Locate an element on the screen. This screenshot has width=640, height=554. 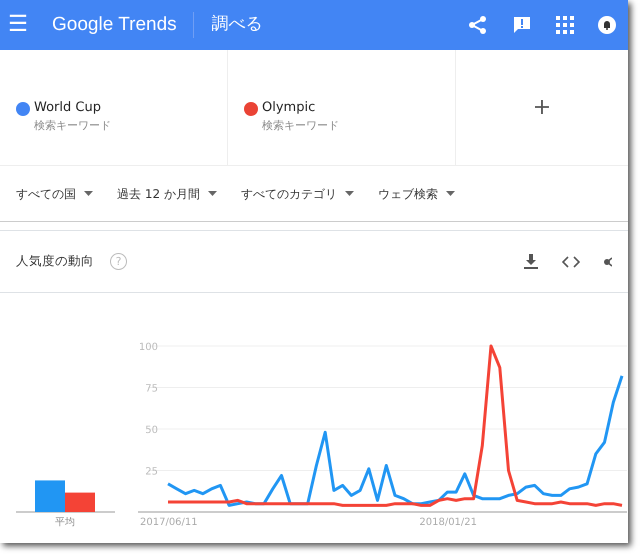
feedback-button is located at coordinates (522, 25).